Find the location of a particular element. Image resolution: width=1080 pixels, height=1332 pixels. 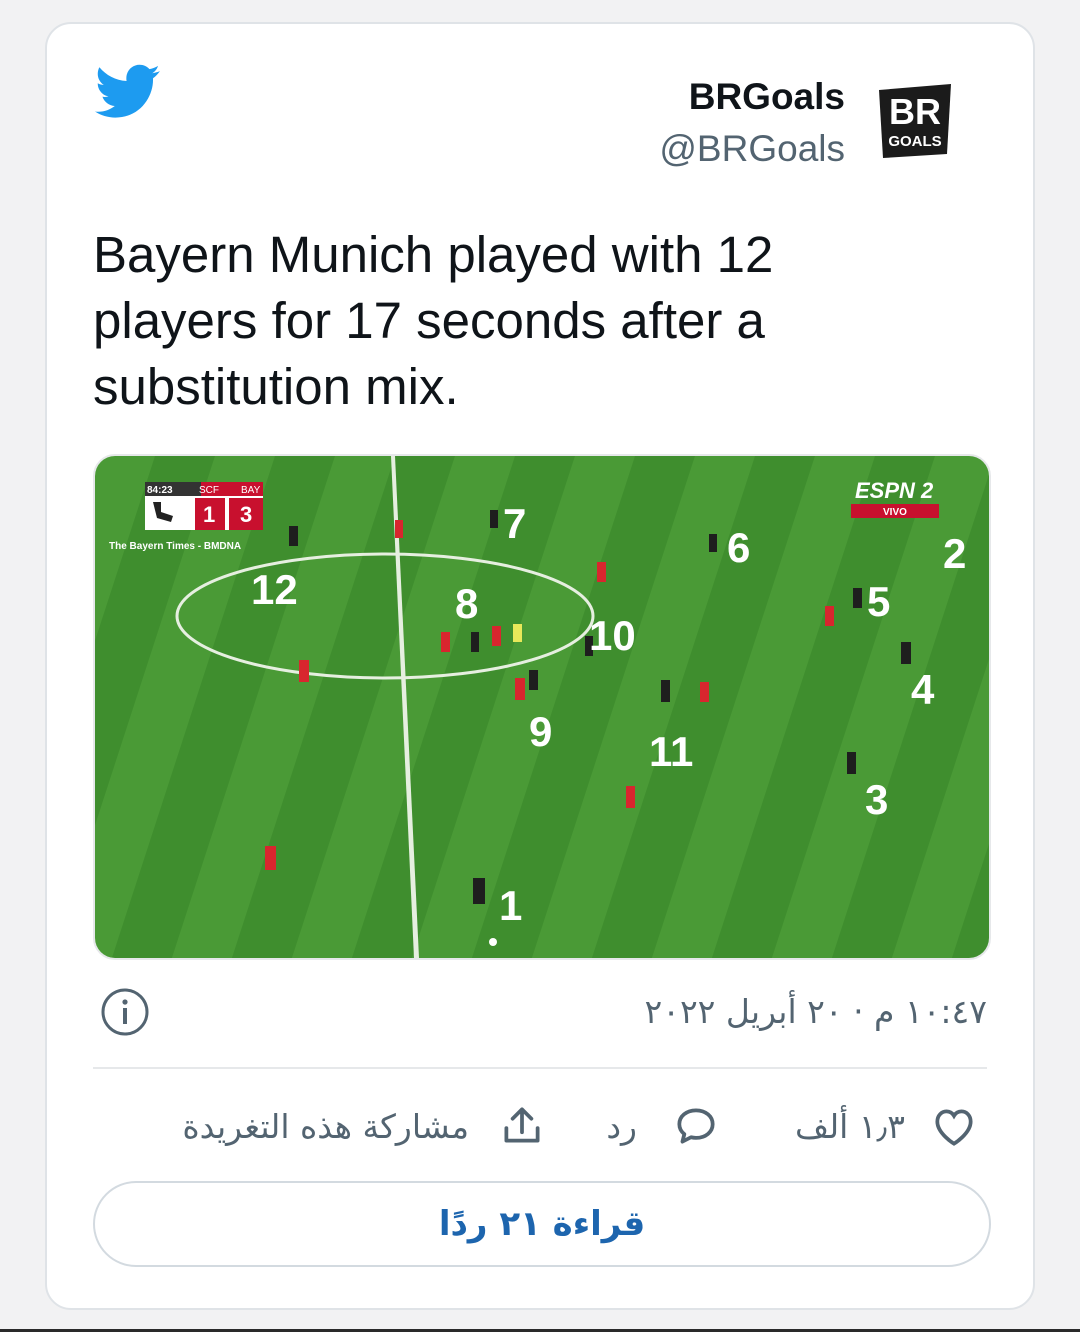

reply-label: رد is located at coordinates (621, 1126).